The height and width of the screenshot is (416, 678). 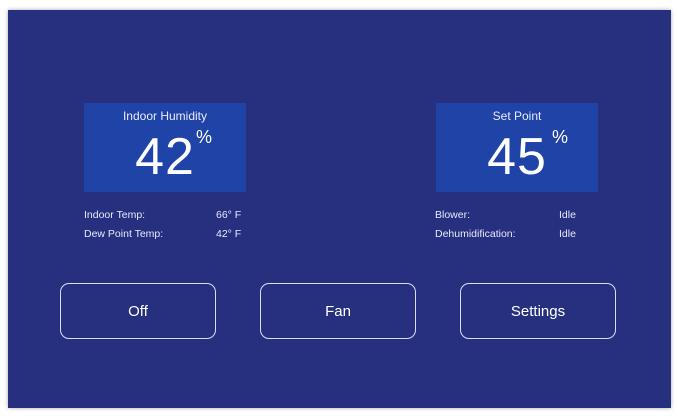 What do you see at coordinates (169, 237) in the screenshot?
I see `dew-point-row: Dew Point Temp: 42° F` at bounding box center [169, 237].